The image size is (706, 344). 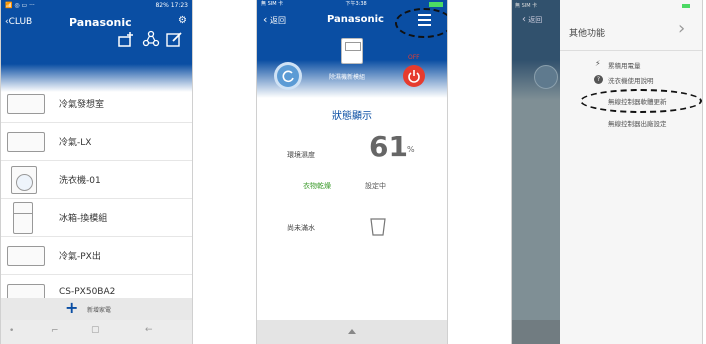 What do you see at coordinates (411, 149) in the screenshot?
I see `humidity-unit: %` at bounding box center [411, 149].